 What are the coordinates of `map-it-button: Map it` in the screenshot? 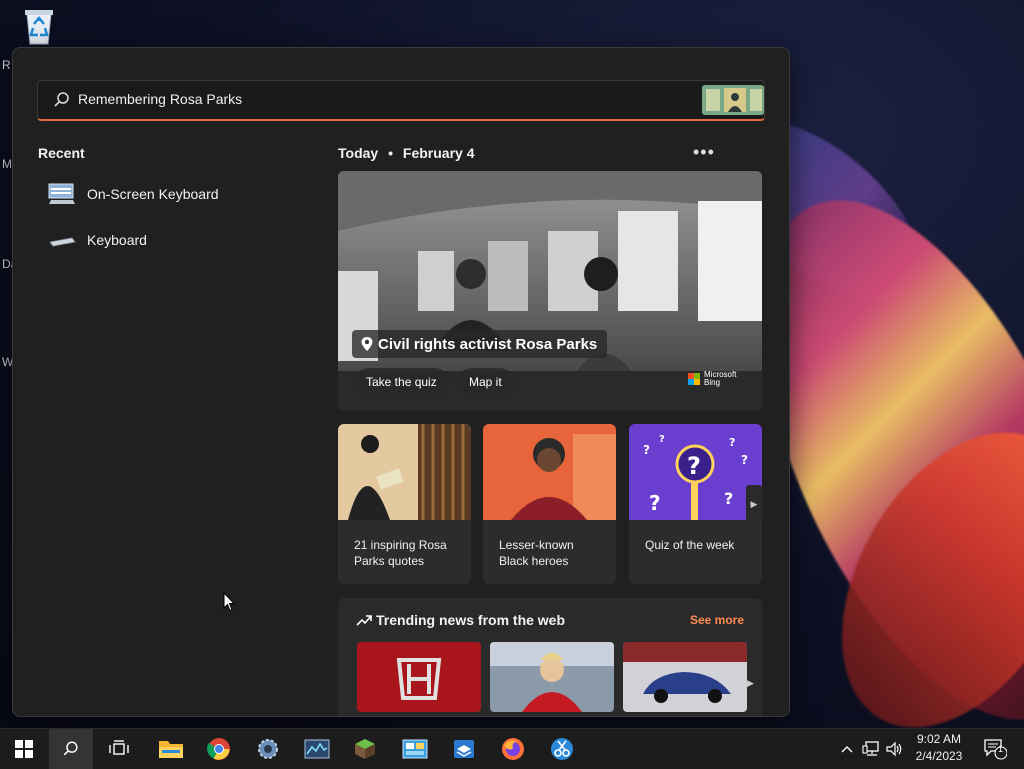 It's located at (485, 382).